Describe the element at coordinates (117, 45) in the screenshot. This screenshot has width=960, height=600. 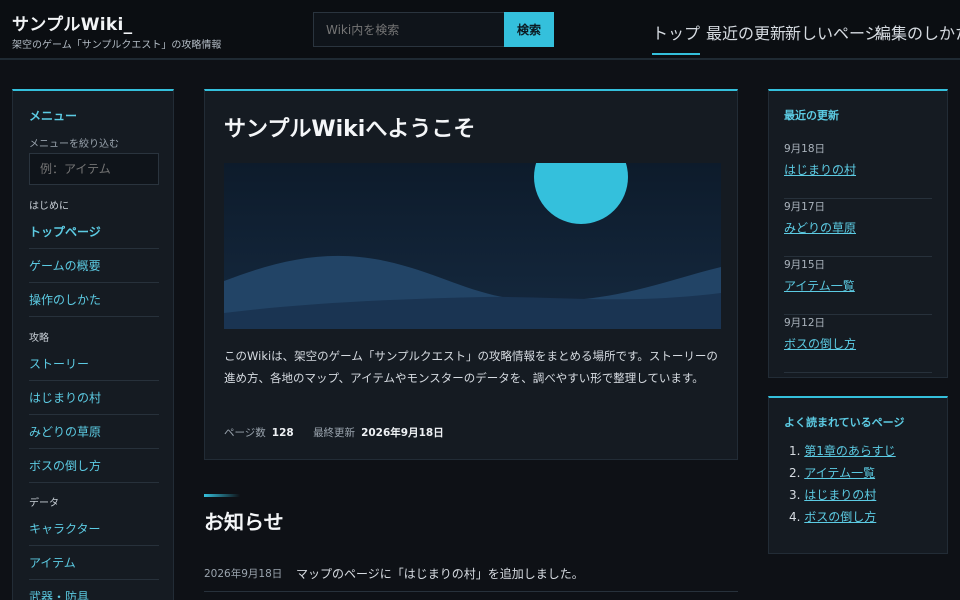
I see `site-subtitle: 架空のゲーム「サンプルクエスト」の攻略情報` at that location.